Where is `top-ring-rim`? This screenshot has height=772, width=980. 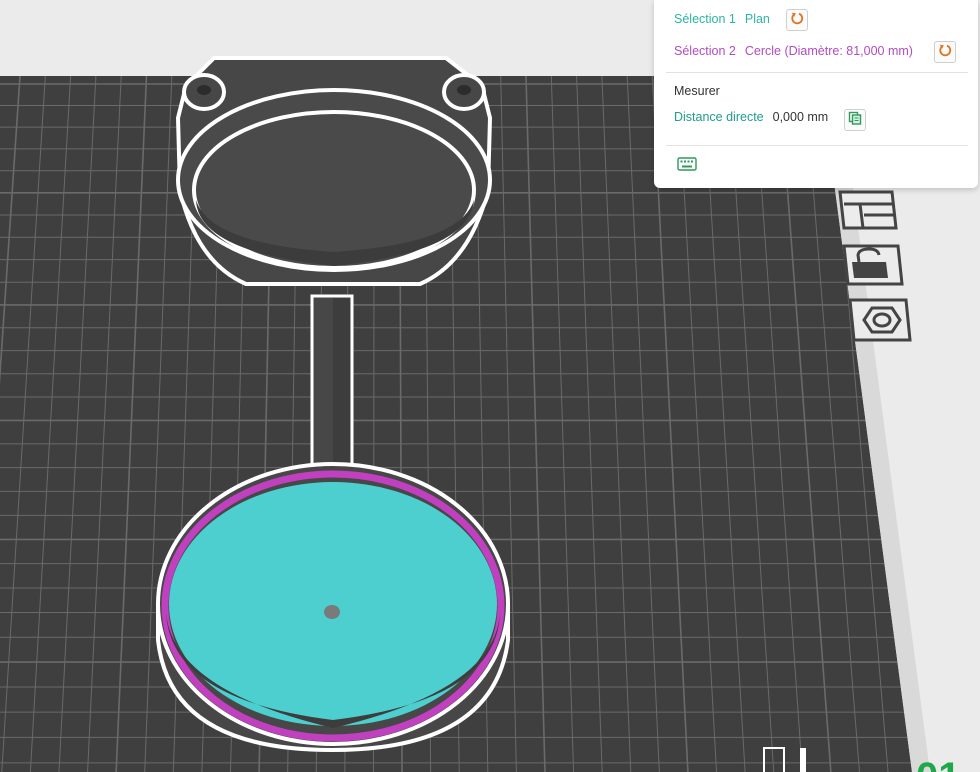 top-ring-rim is located at coordinates (334, 180).